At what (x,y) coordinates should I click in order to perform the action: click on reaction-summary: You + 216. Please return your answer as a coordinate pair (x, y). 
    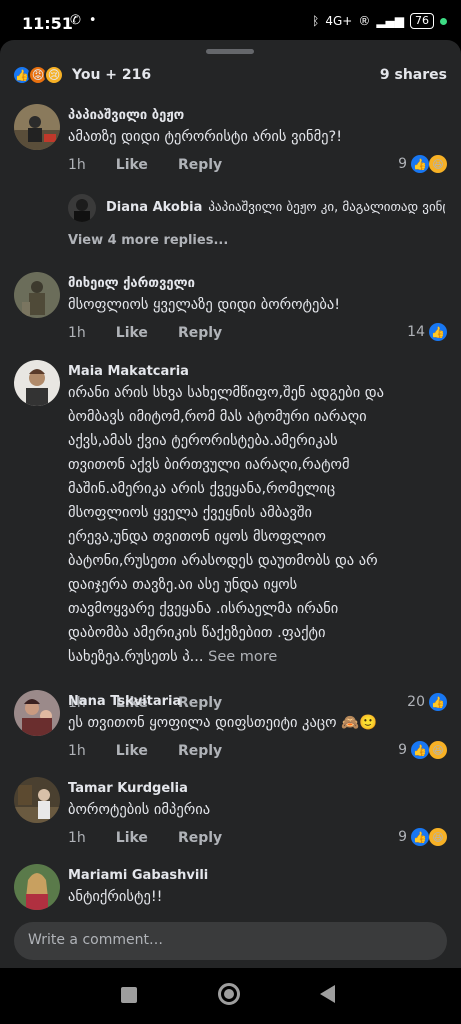
    Looking at the image, I should click on (111, 75).